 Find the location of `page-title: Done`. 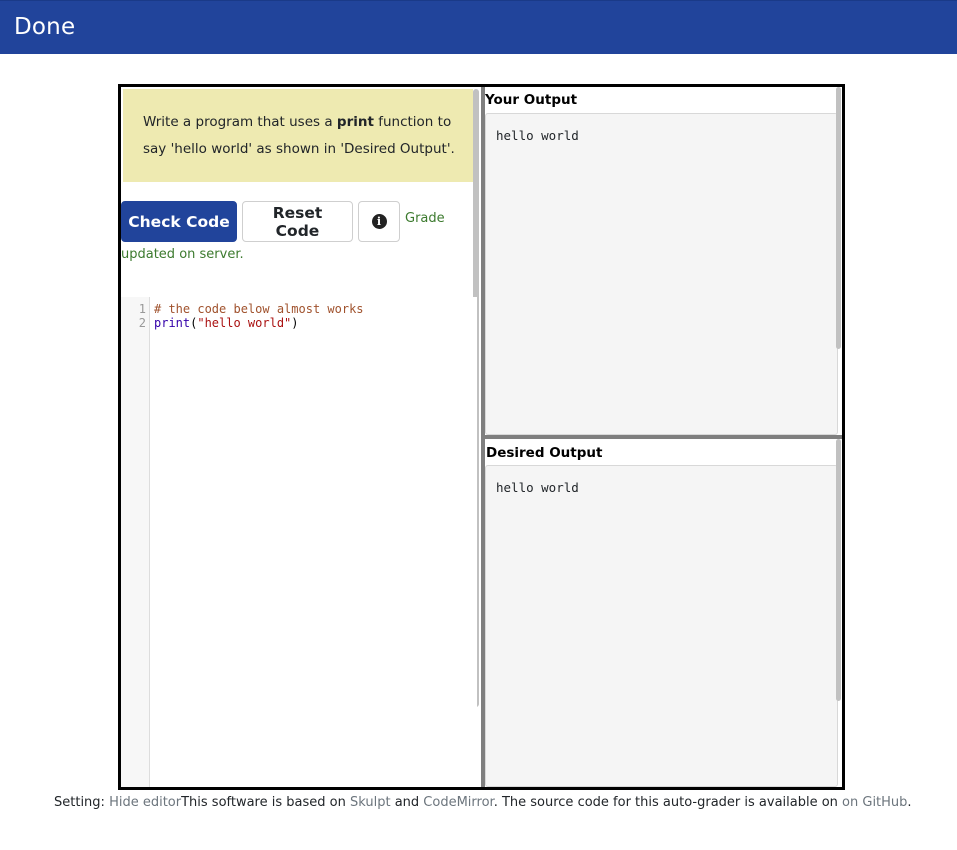

page-title: Done is located at coordinates (45, 27).